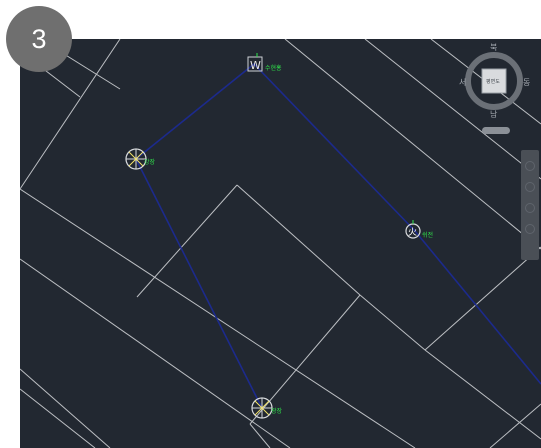 This screenshot has width=541, height=448. What do you see at coordinates (273, 68) in the screenshot?
I see `marker-label-top: 수현홍` at bounding box center [273, 68].